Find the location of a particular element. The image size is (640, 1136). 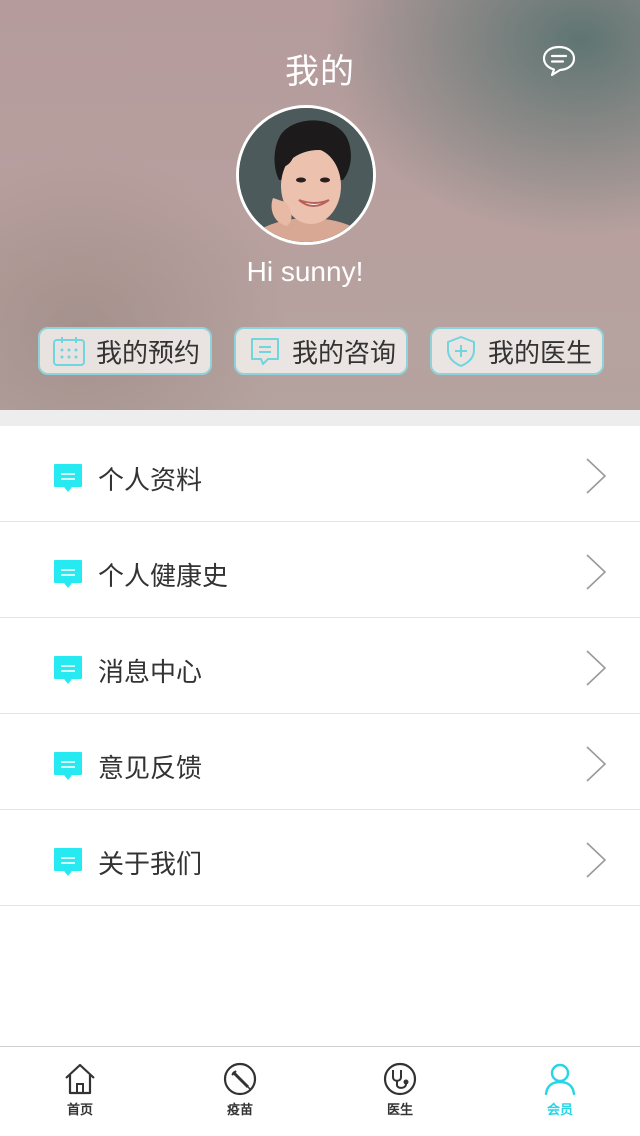

tab-label: 医生 is located at coordinates (399, 1110).